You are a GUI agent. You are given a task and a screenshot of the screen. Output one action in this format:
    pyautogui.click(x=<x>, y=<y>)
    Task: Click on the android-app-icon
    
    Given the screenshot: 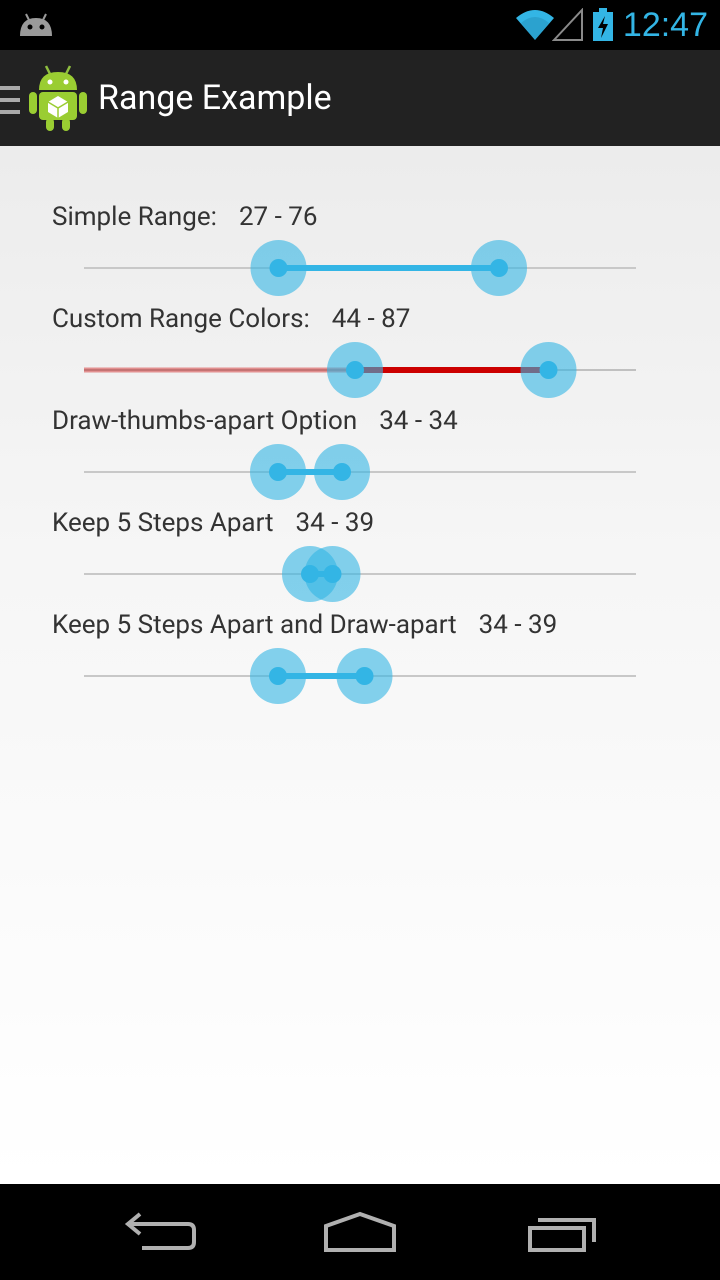 What is the action you would take?
    pyautogui.click(x=58, y=98)
    